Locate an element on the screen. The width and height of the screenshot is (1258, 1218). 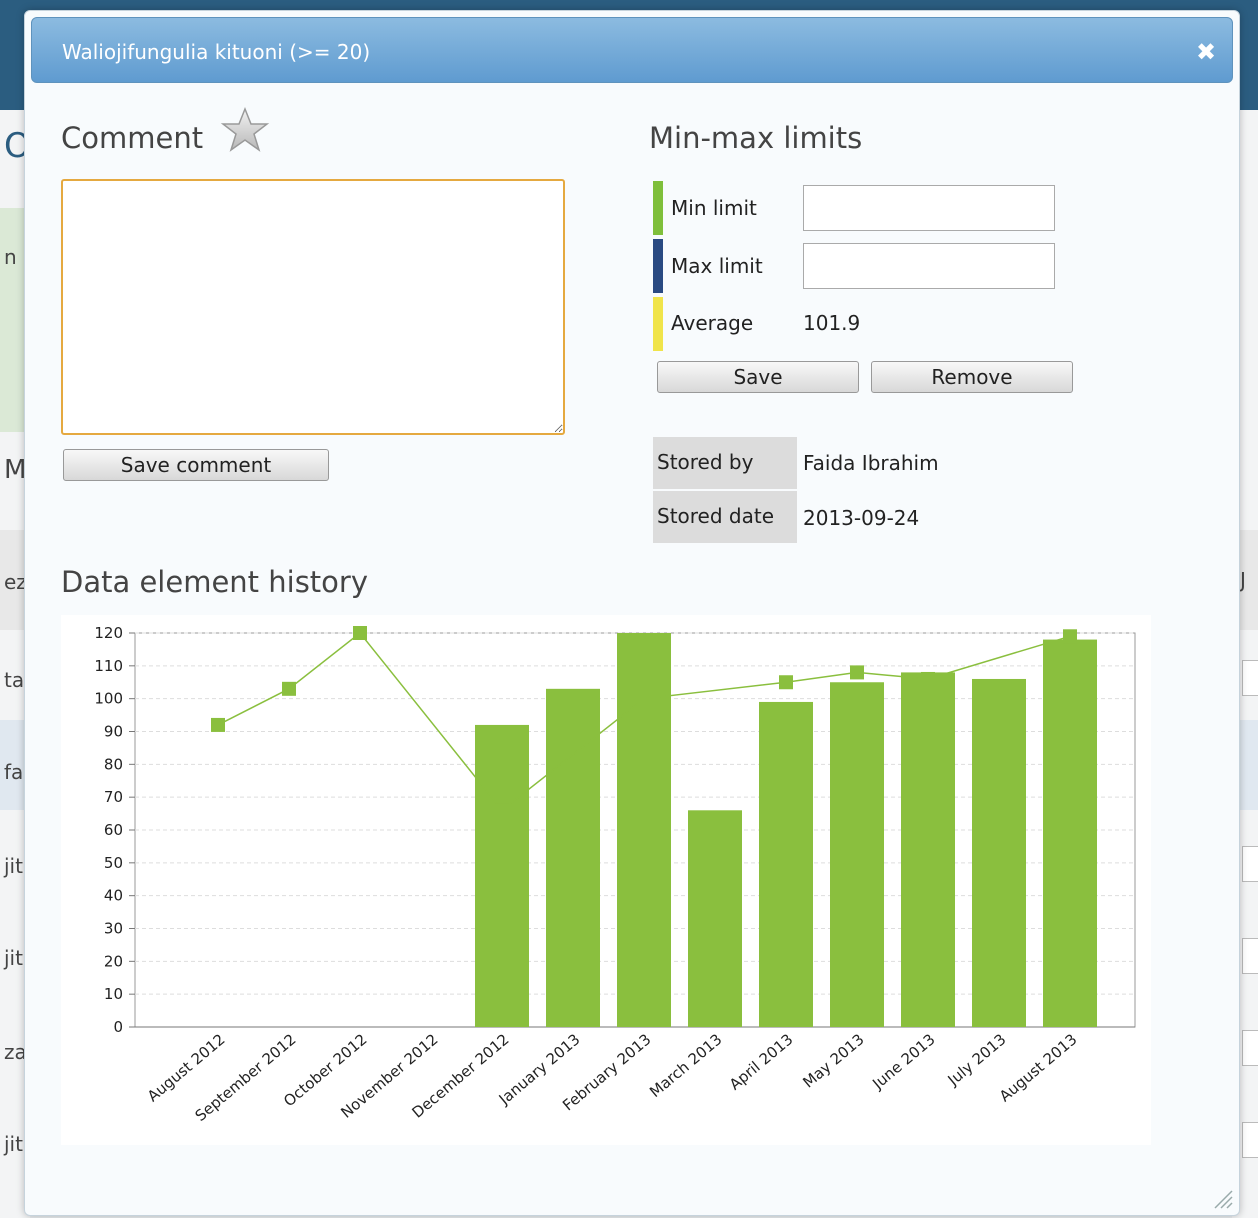
x-tick-label: May 2013 is located at coordinates (833, 1060).